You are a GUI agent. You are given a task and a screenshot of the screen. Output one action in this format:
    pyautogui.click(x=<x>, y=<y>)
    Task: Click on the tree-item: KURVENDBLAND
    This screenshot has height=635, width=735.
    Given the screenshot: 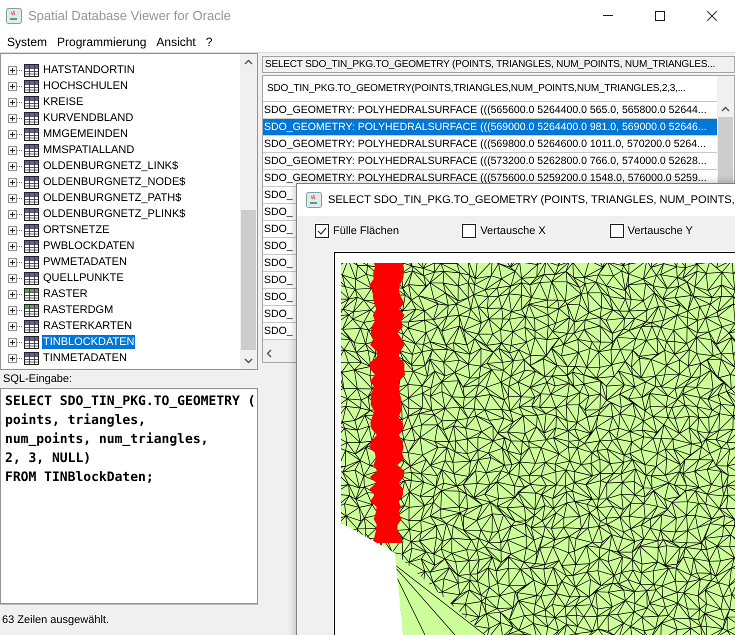 What is the action you would take?
    pyautogui.click(x=88, y=118)
    